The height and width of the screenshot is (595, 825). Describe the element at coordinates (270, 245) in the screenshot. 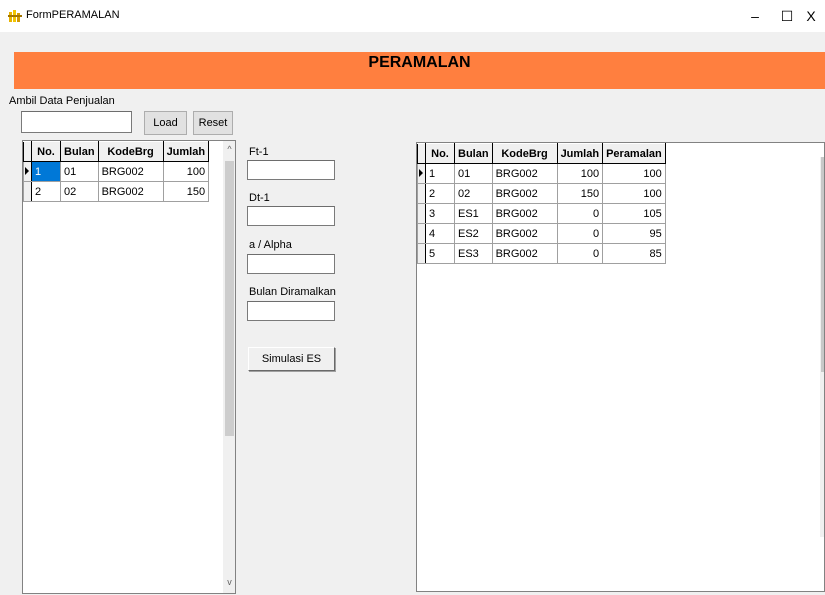

I see `alpha-label: a / Alpha` at that location.